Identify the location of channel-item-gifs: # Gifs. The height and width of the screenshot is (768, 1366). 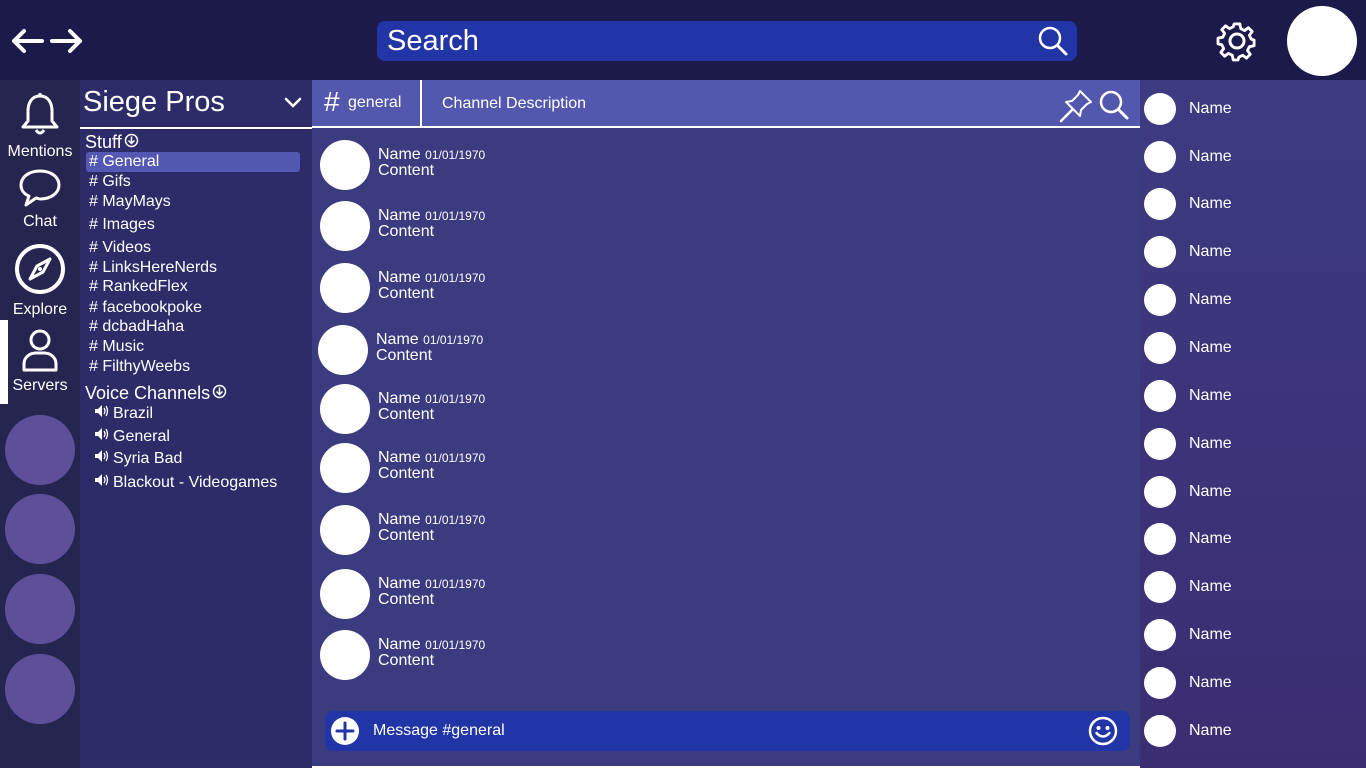
(193, 182).